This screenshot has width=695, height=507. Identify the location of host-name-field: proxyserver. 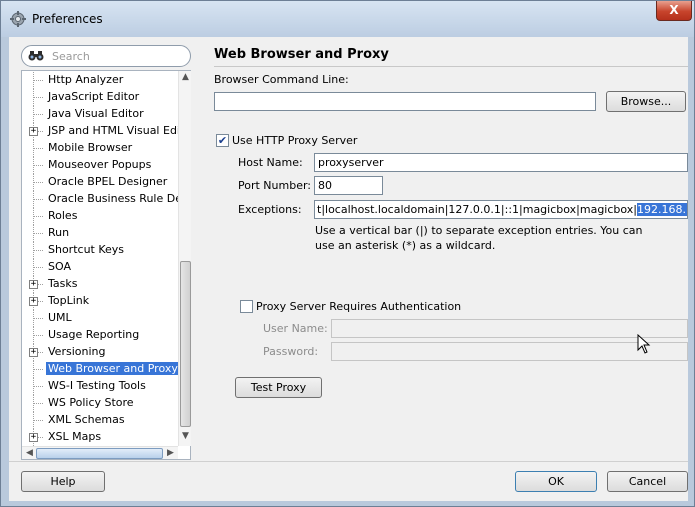
(501, 162).